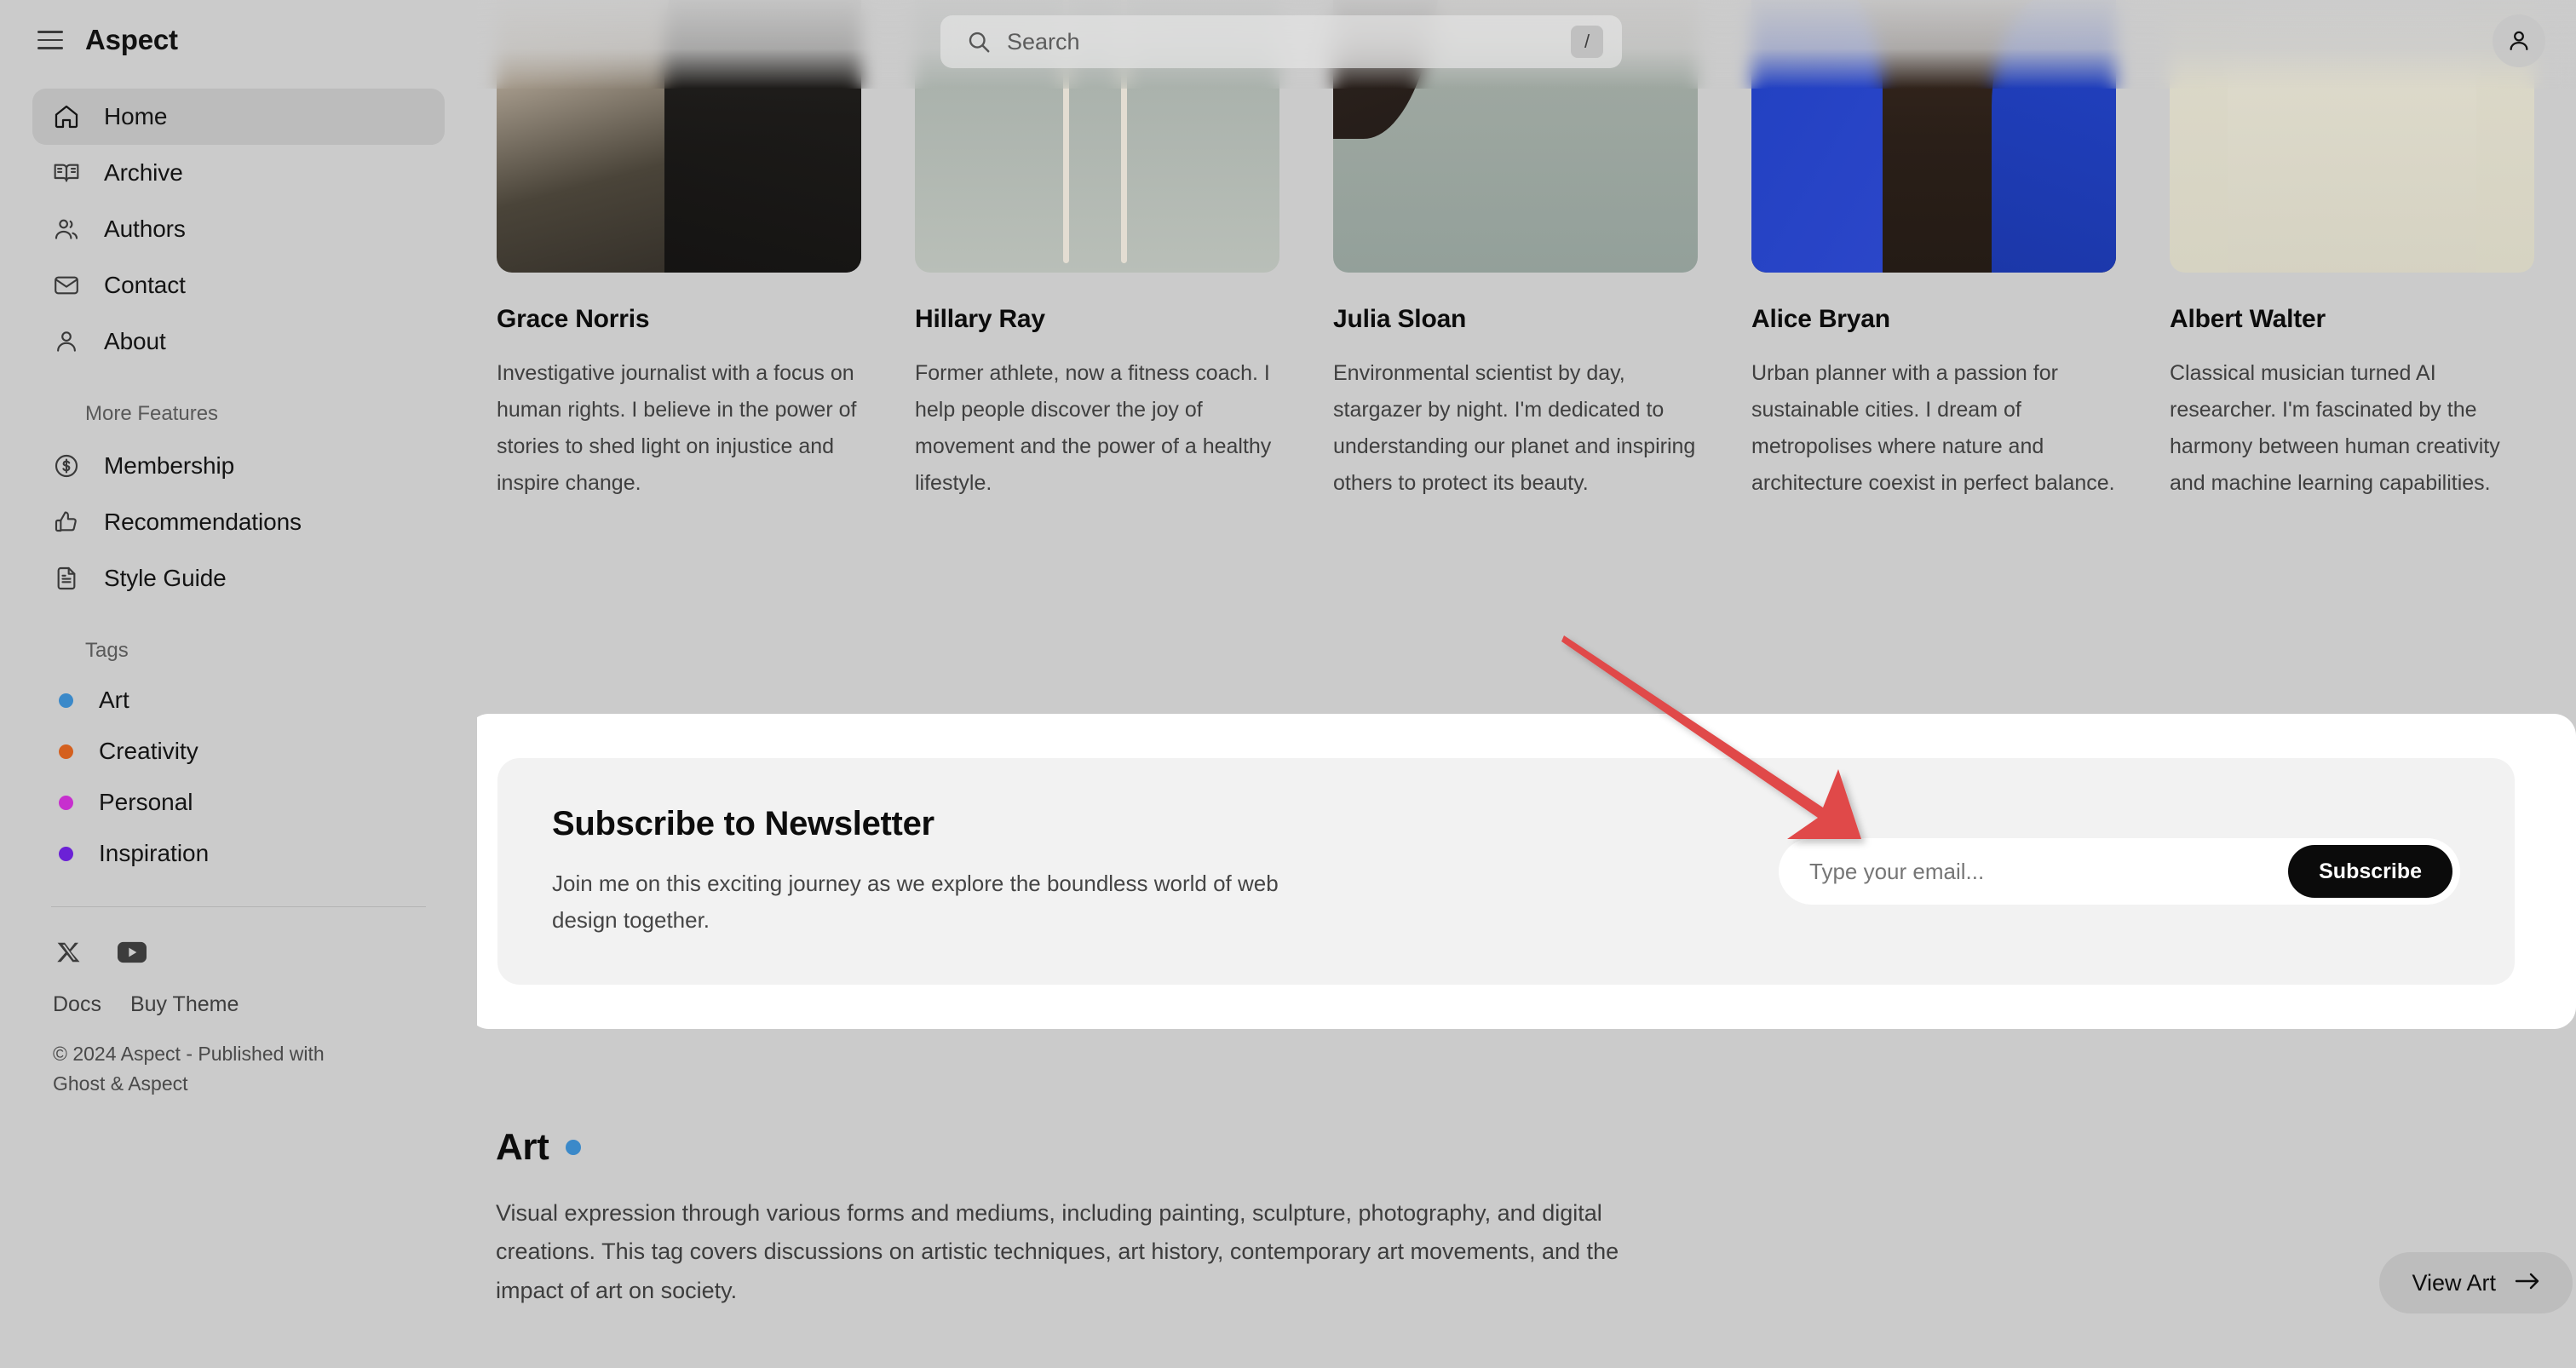 The width and height of the screenshot is (2576, 1368). I want to click on youtube-icon, so click(133, 952).